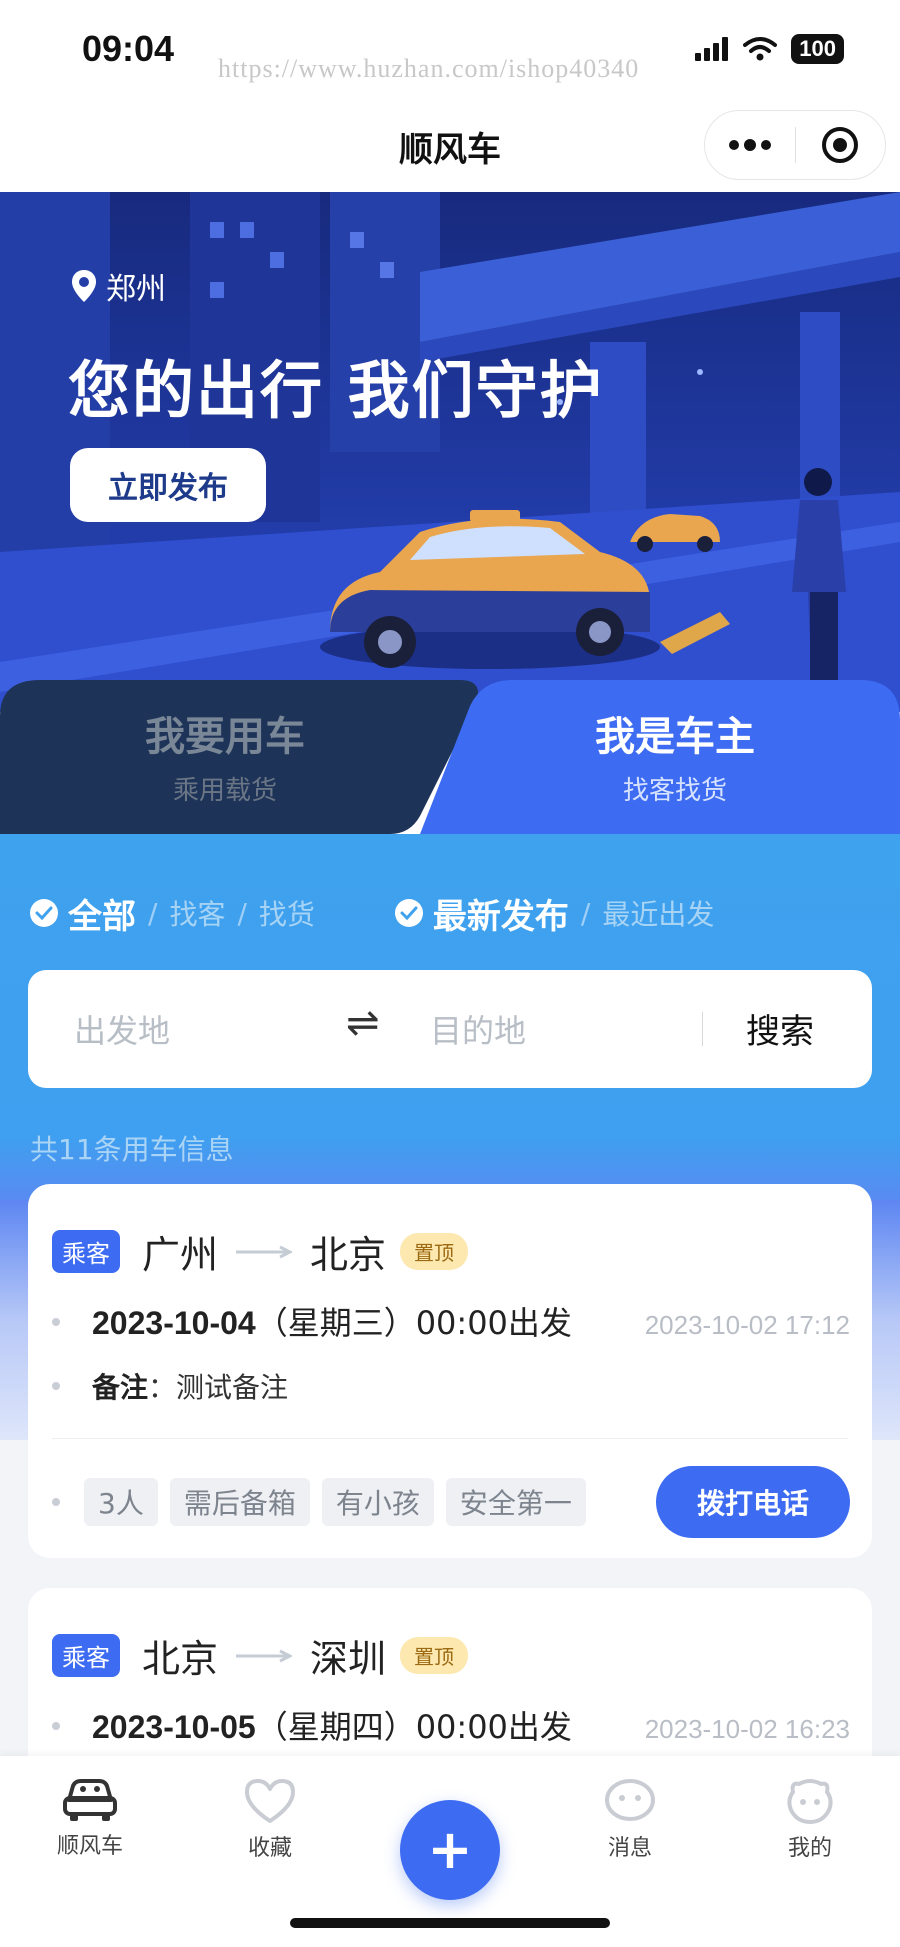 The height and width of the screenshot is (1947, 900). What do you see at coordinates (128, 48) in the screenshot?
I see `status-time: 09:04` at bounding box center [128, 48].